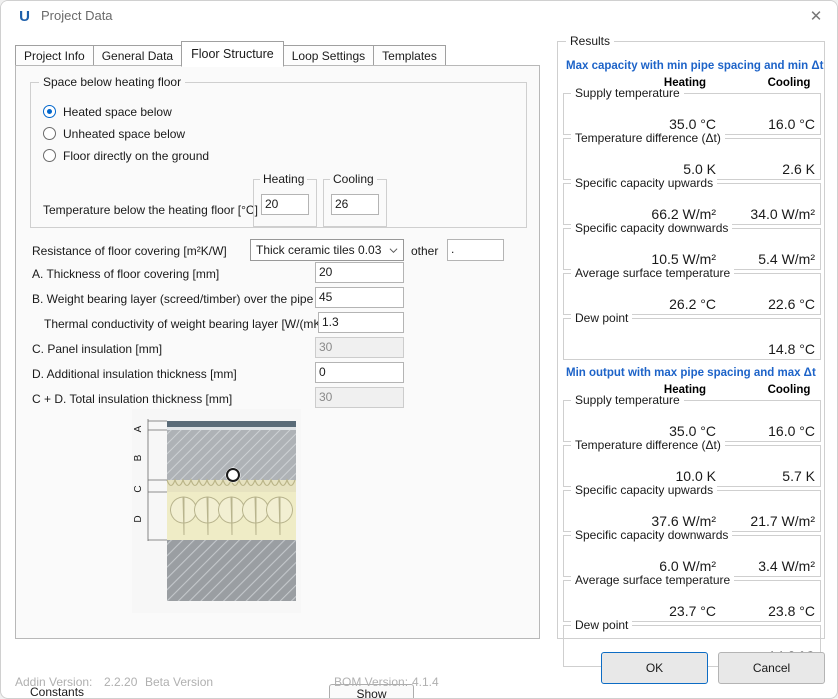 The image size is (838, 699). I want to click on result-value-cooling: 3.4 W/m², so click(786, 566).